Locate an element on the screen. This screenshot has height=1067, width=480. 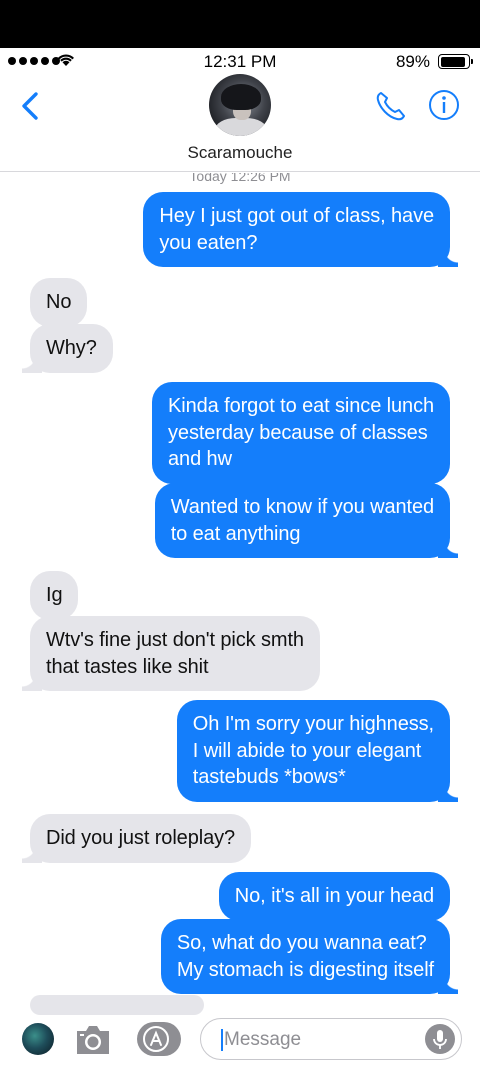
memoji-app-icon is located at coordinates (38, 1039).